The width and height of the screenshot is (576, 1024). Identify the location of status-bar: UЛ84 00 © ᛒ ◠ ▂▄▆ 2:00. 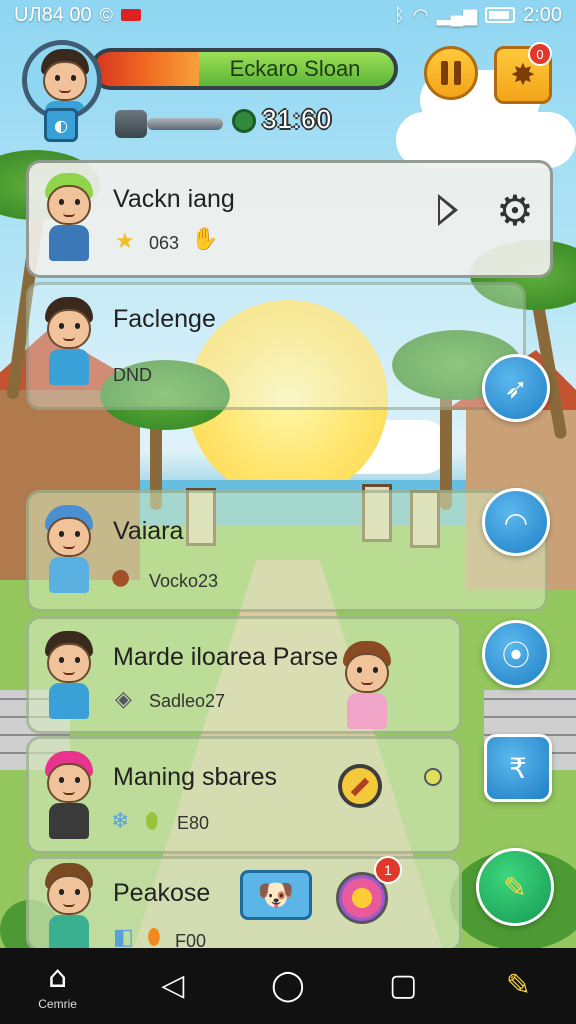
(288, 15).